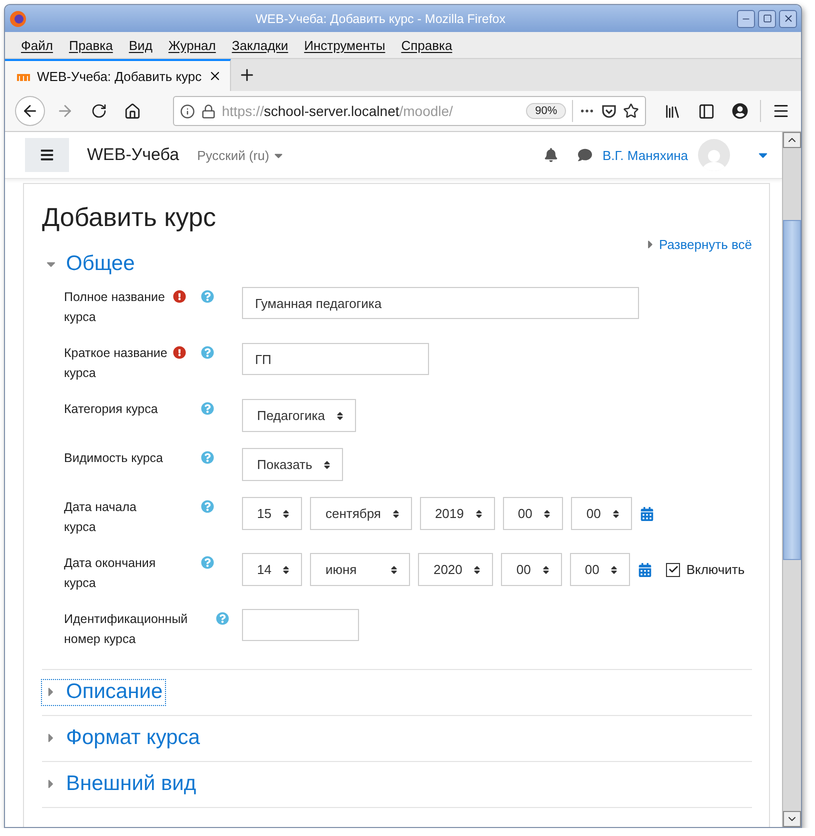 The height and width of the screenshot is (836, 815). I want to click on select-field: 2020, so click(456, 569).